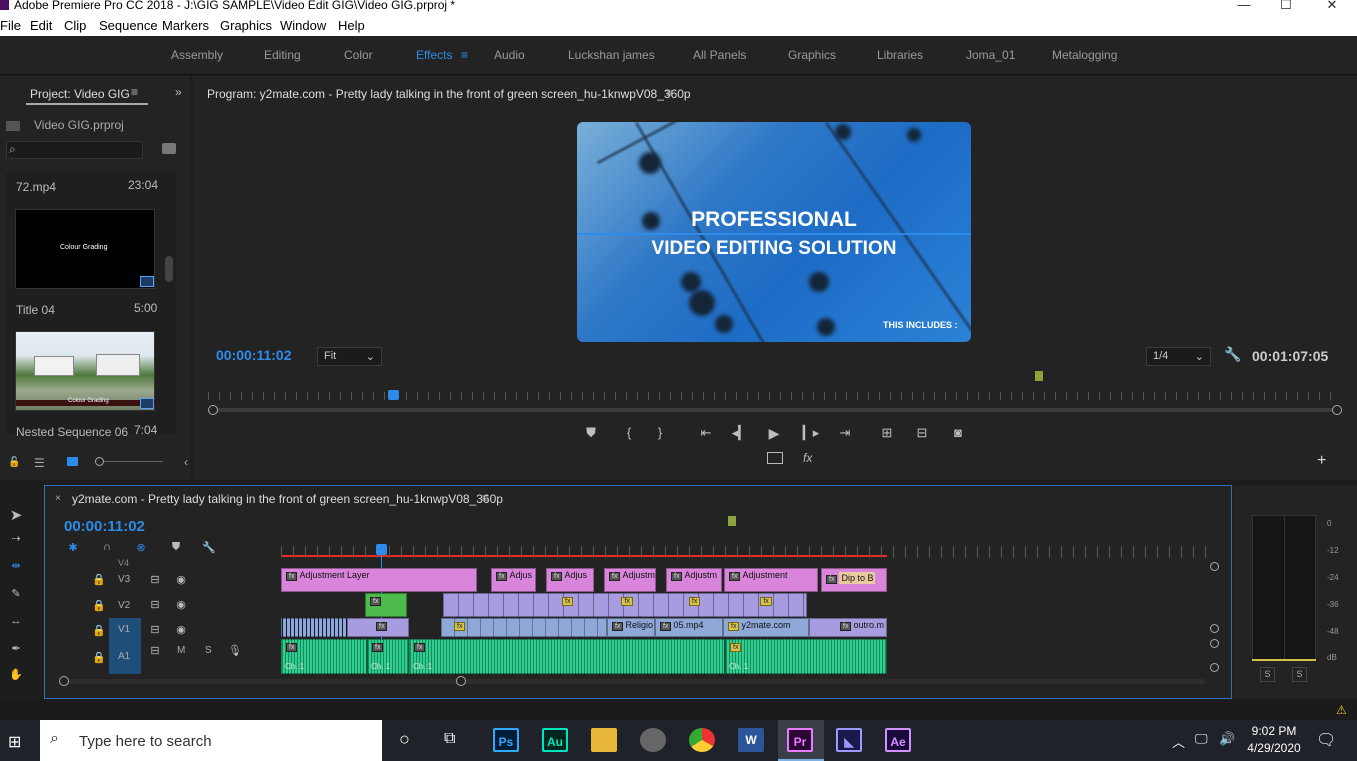 The width and height of the screenshot is (1357, 761). I want to click on workspace-menu-icon: ≡, so click(464, 55).